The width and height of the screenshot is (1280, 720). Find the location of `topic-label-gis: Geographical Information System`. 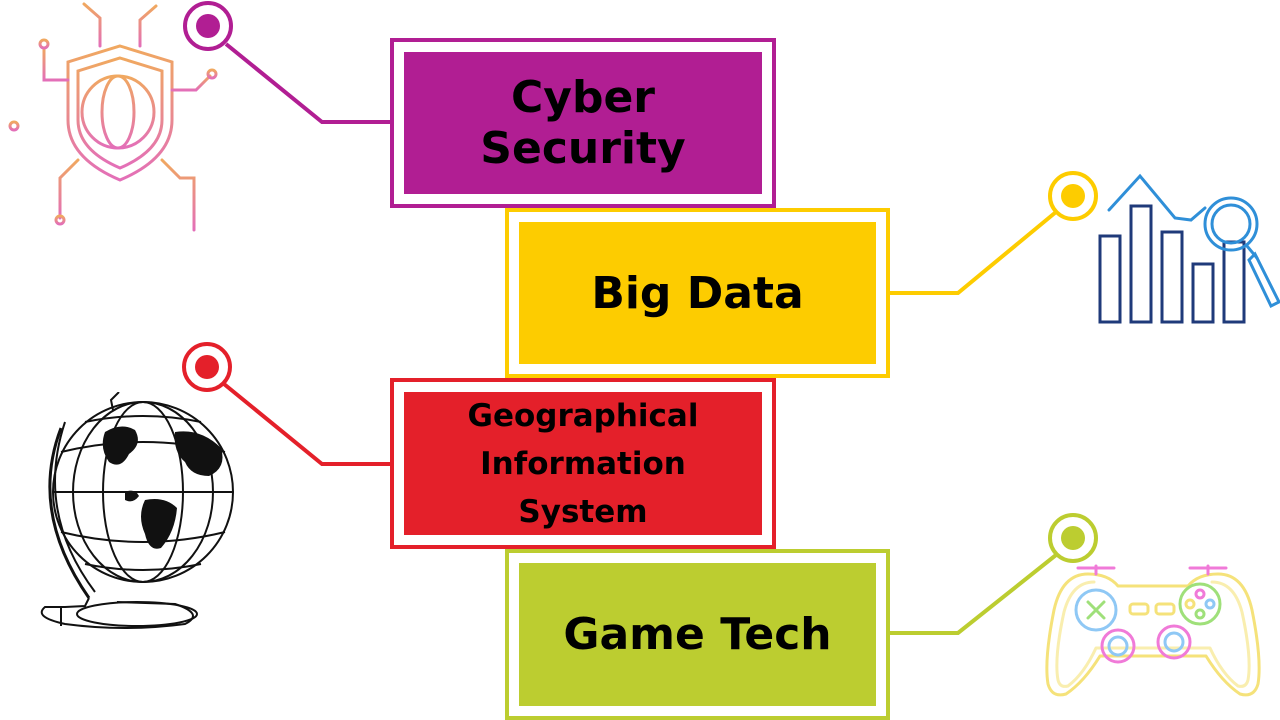

topic-label-gis: Geographical Information System is located at coordinates (583, 463).